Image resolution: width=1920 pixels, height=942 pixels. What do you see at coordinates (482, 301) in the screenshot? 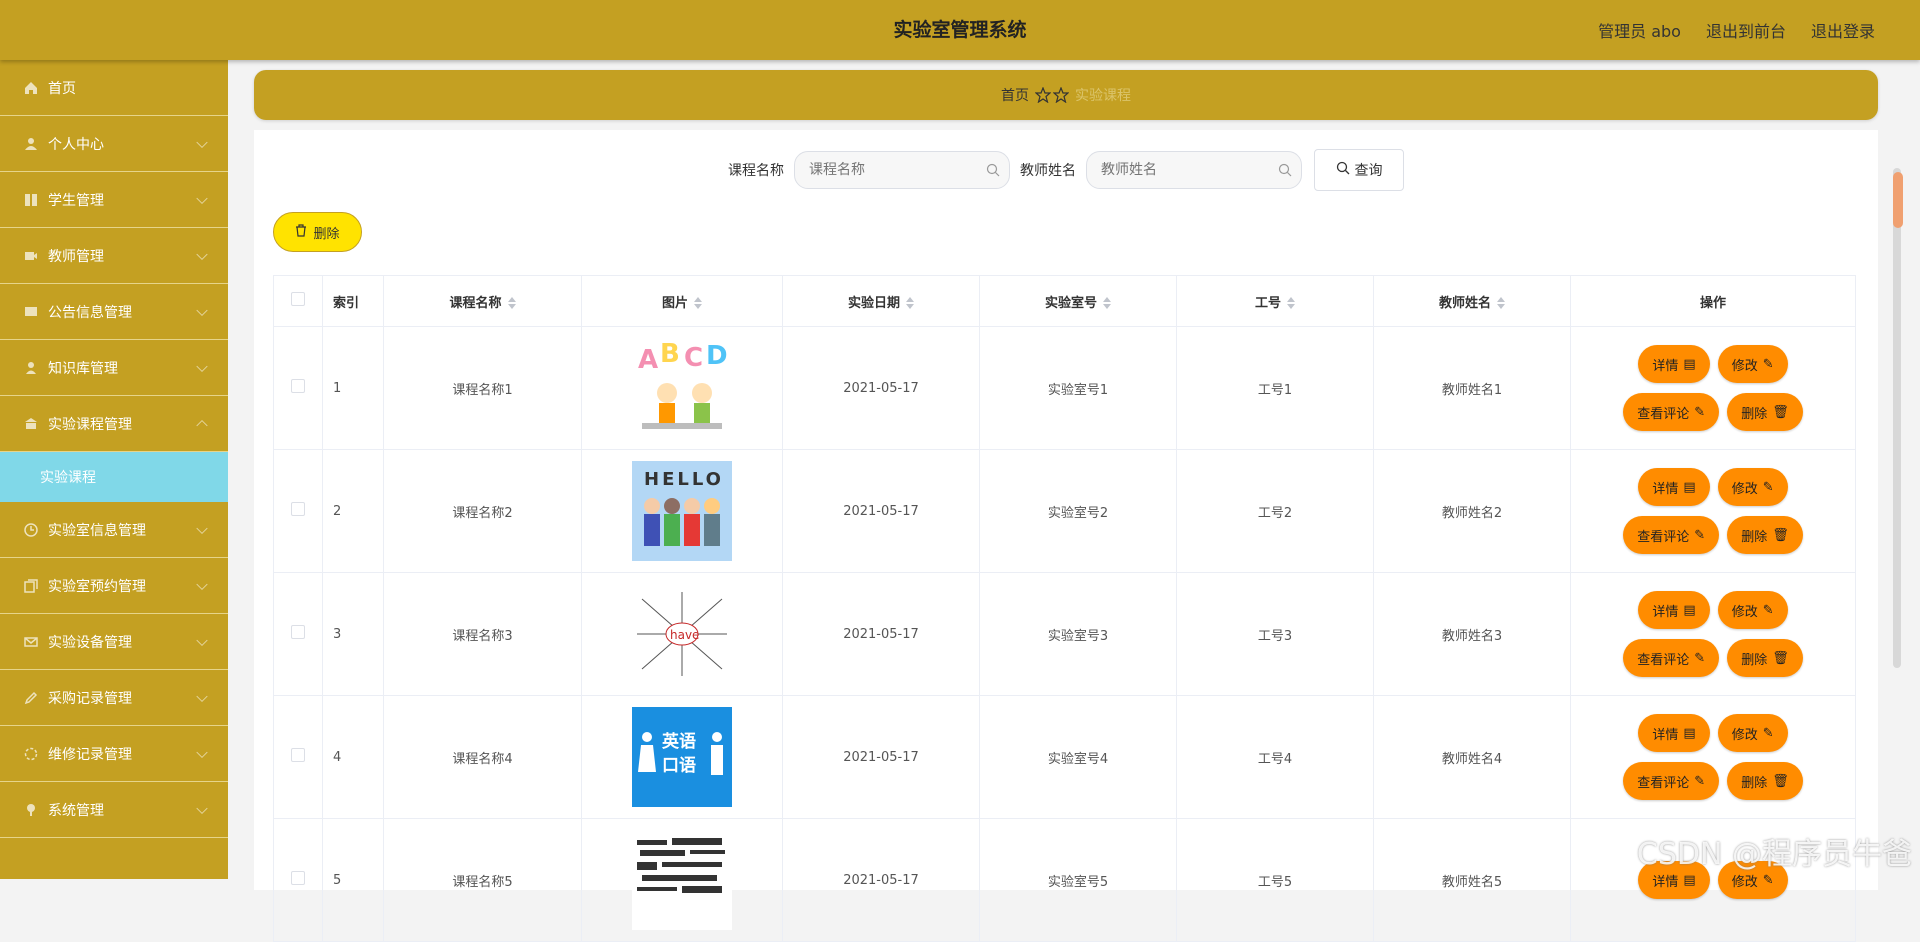
I see `col-course-name: 课程名称` at bounding box center [482, 301].